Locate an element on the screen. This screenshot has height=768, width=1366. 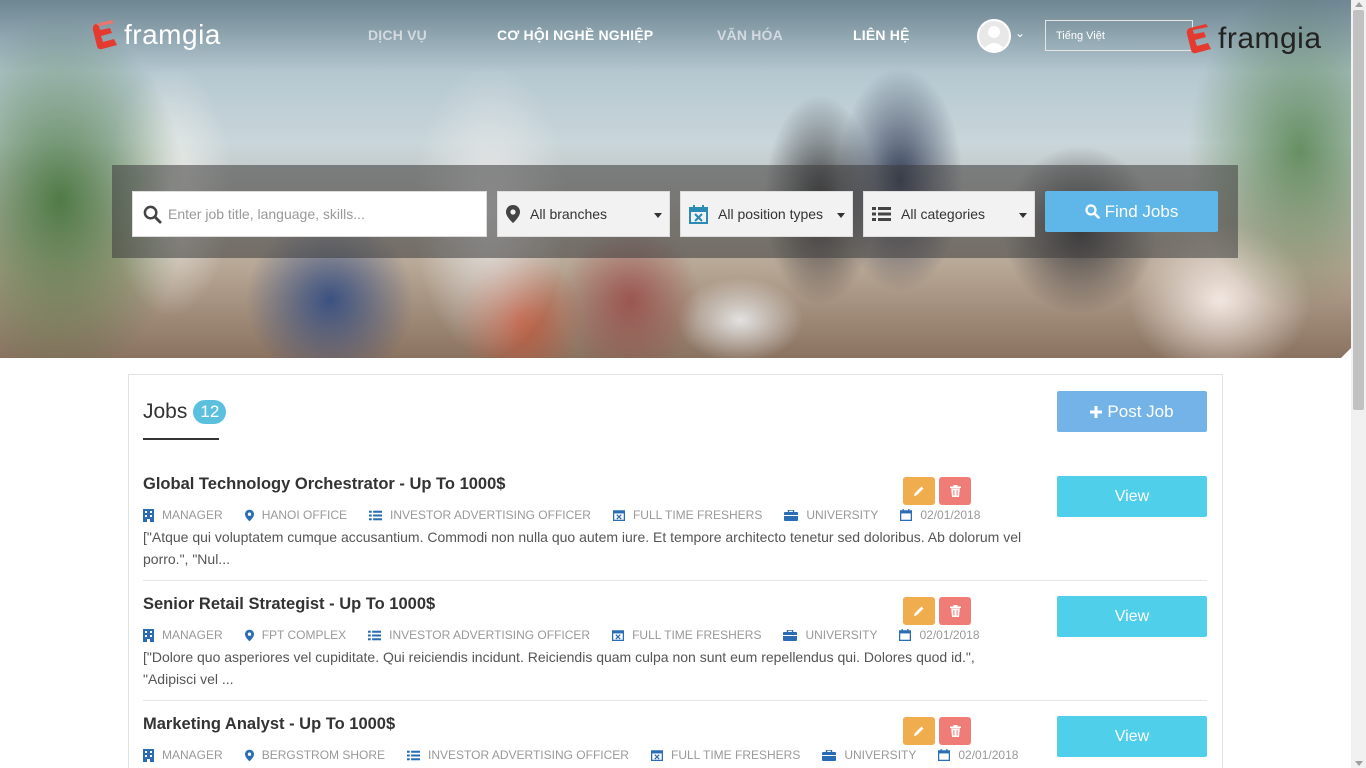
find-jobs-button: Find Jobs is located at coordinates (1131, 211).